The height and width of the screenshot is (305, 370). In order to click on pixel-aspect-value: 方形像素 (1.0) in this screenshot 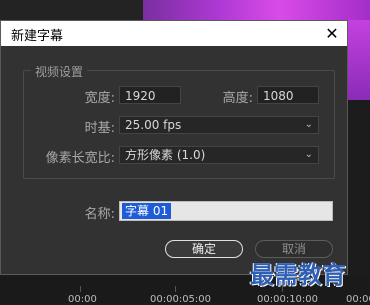, I will do `click(165, 155)`.